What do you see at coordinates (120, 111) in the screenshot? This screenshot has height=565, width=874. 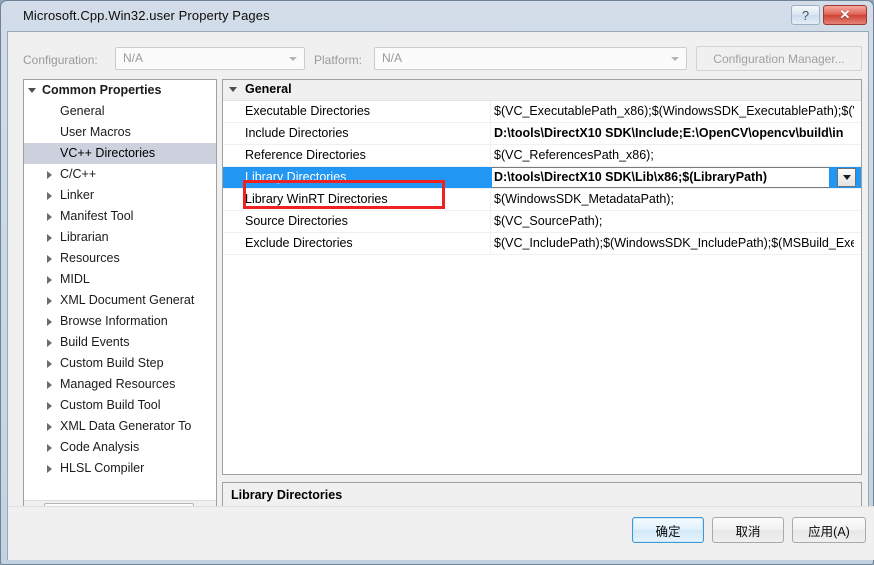 I see `tree-item-general: General` at bounding box center [120, 111].